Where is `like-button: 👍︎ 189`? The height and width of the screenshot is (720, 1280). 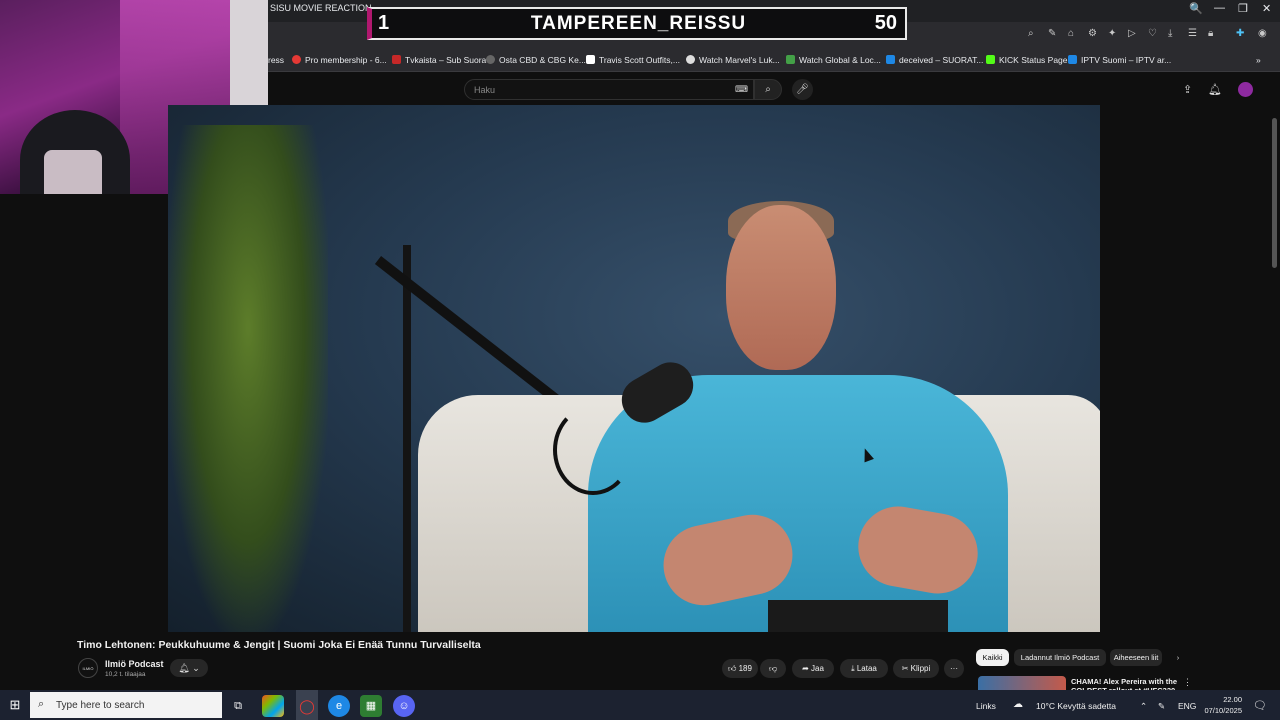 like-button: 👍︎ 189 is located at coordinates (740, 668).